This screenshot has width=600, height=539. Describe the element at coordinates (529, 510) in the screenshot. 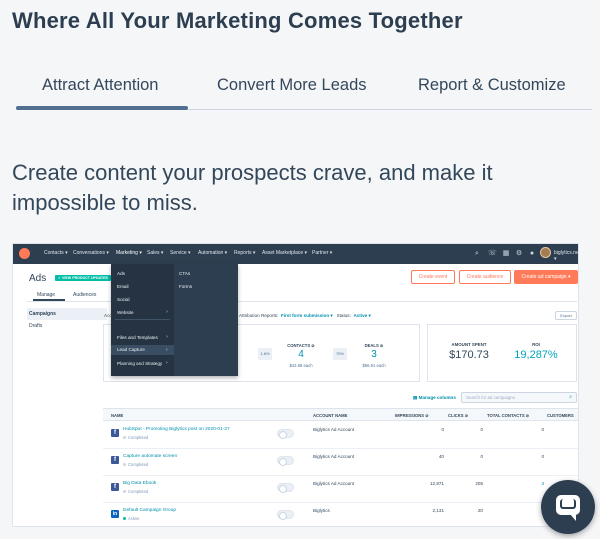

I see `contacts-cell: 2` at that location.